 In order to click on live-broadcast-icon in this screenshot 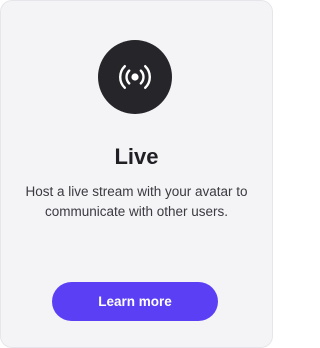, I will do `click(135, 77)`.